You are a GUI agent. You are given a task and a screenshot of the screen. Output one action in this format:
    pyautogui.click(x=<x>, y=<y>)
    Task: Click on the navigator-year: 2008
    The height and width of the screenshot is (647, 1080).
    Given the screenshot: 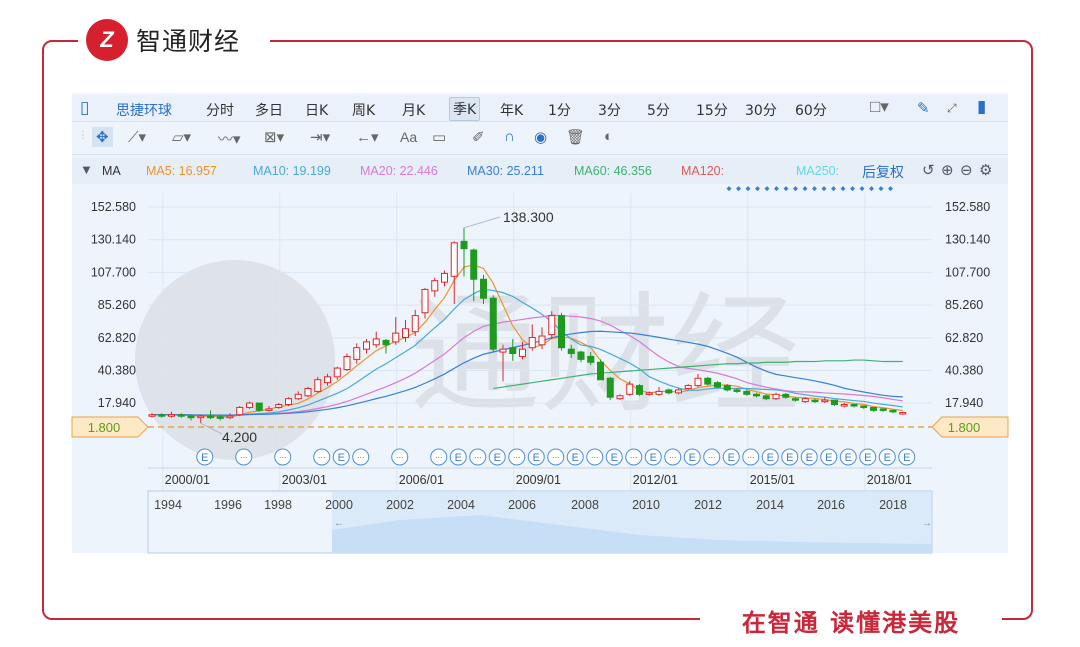 What is the action you would take?
    pyautogui.click(x=585, y=505)
    